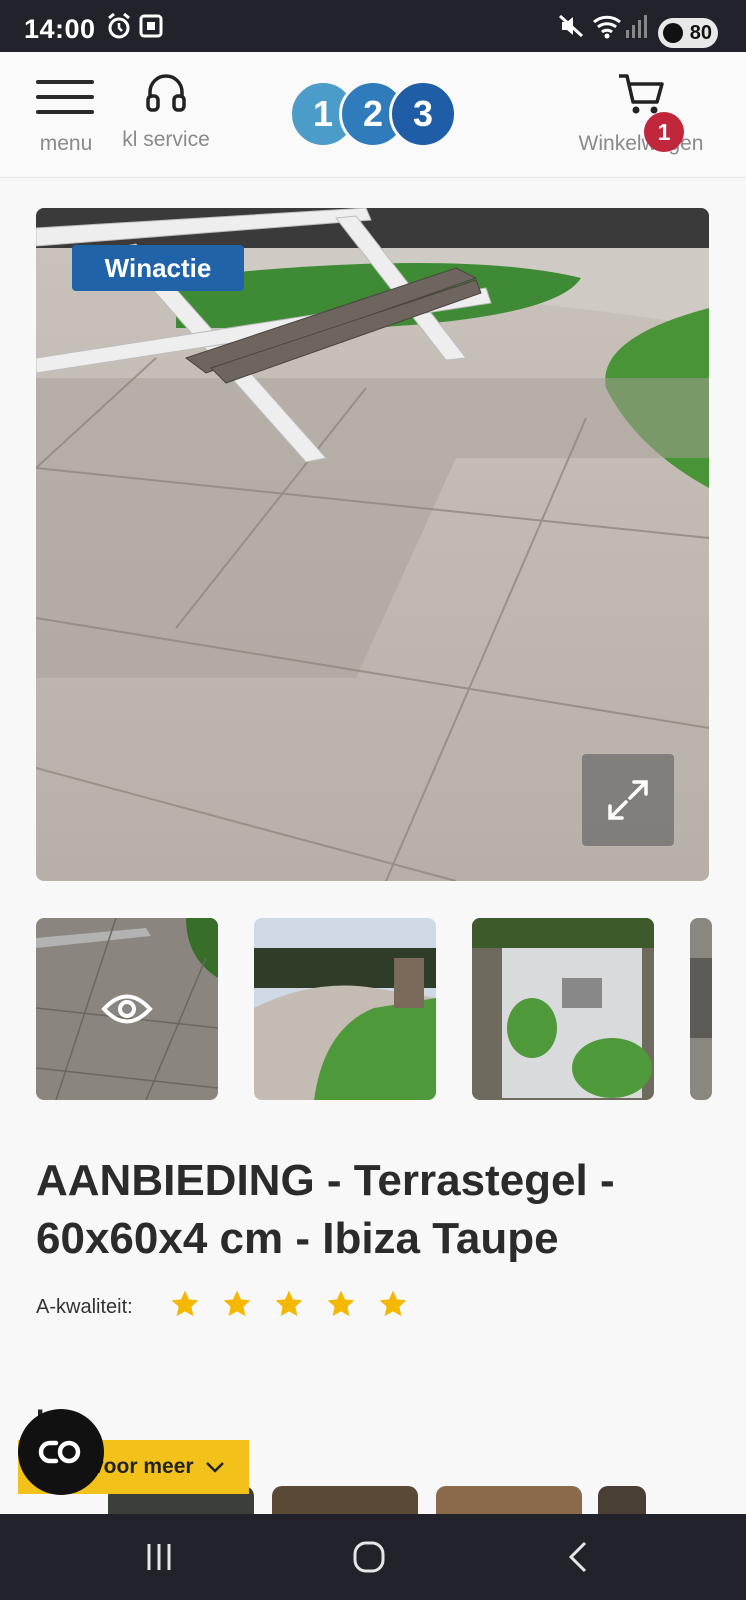 The image size is (746, 1600). I want to click on recent-apps-icon, so click(159, 1557).